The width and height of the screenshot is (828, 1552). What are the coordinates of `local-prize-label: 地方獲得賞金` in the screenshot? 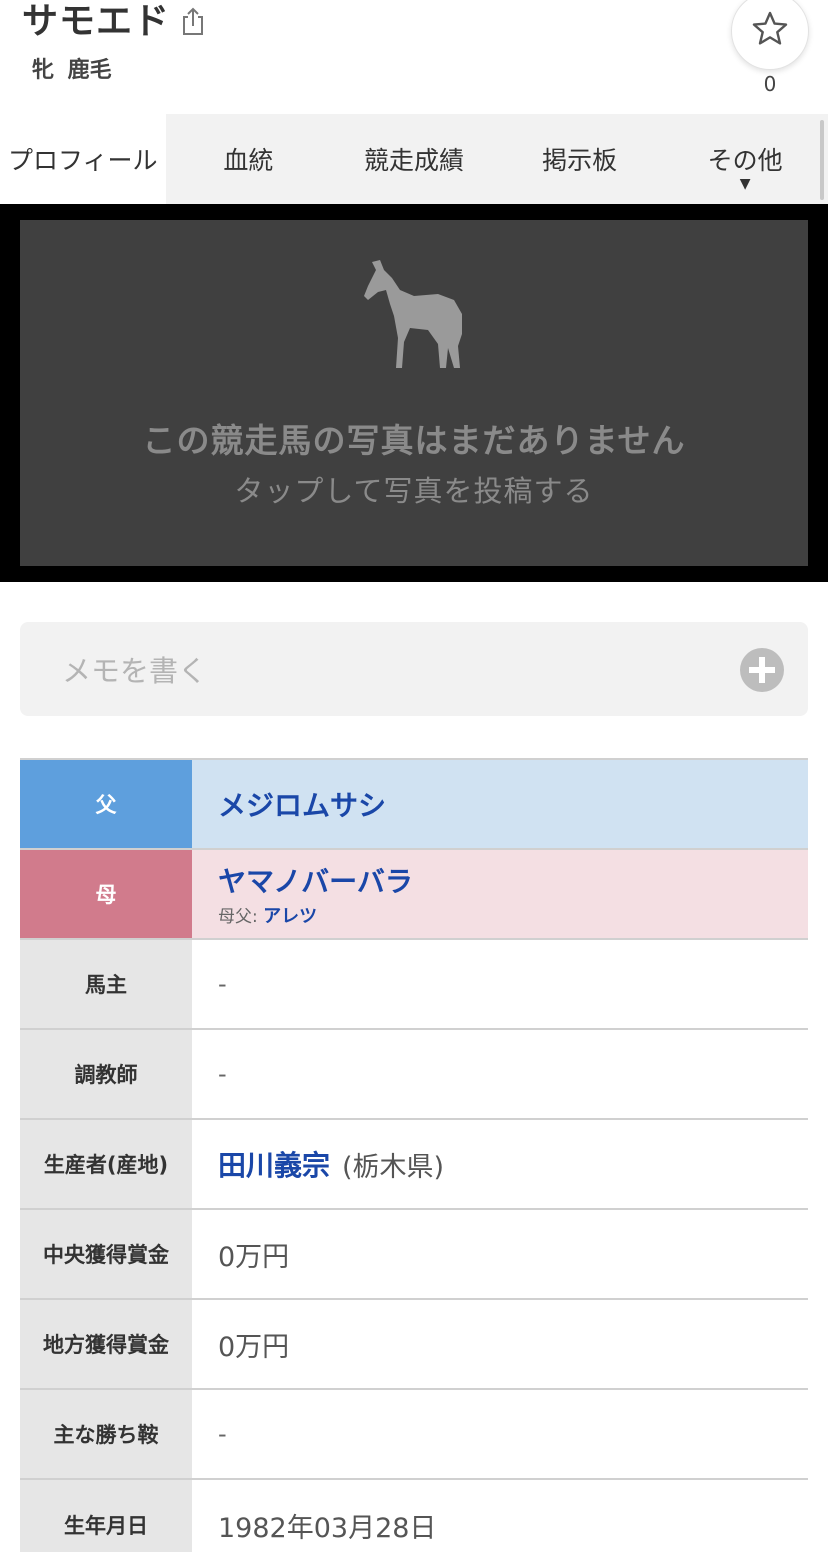 It's located at (106, 1344).